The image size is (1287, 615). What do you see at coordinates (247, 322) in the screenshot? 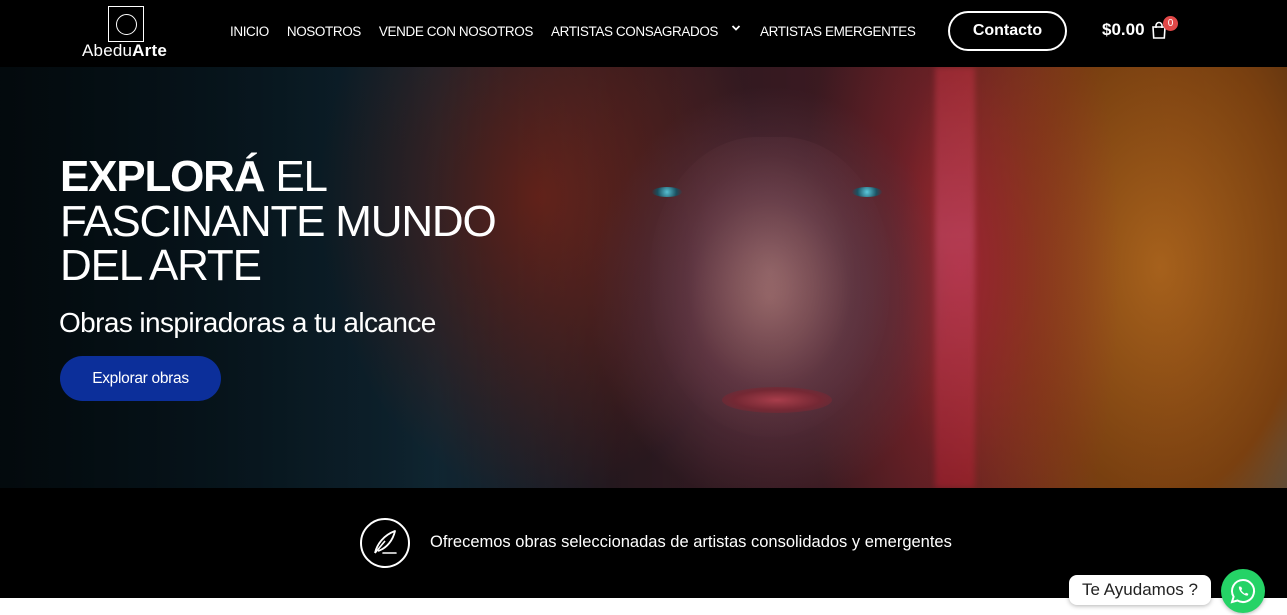
I see `hero-subtitle: Obras inspiradoras a tu alcance` at bounding box center [247, 322].